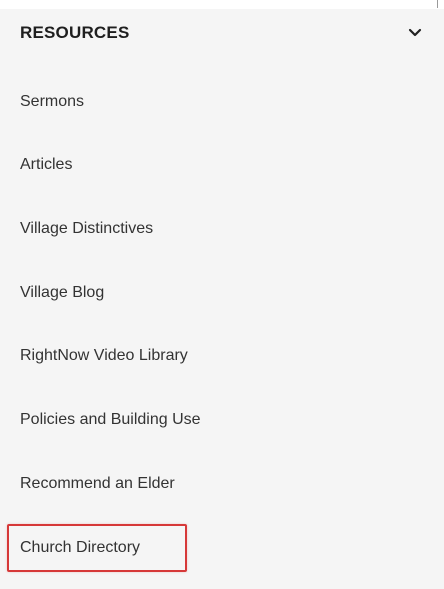 The image size is (444, 589). Describe the element at coordinates (75, 32) in the screenshot. I see `resources-title: RESOURCES` at that location.